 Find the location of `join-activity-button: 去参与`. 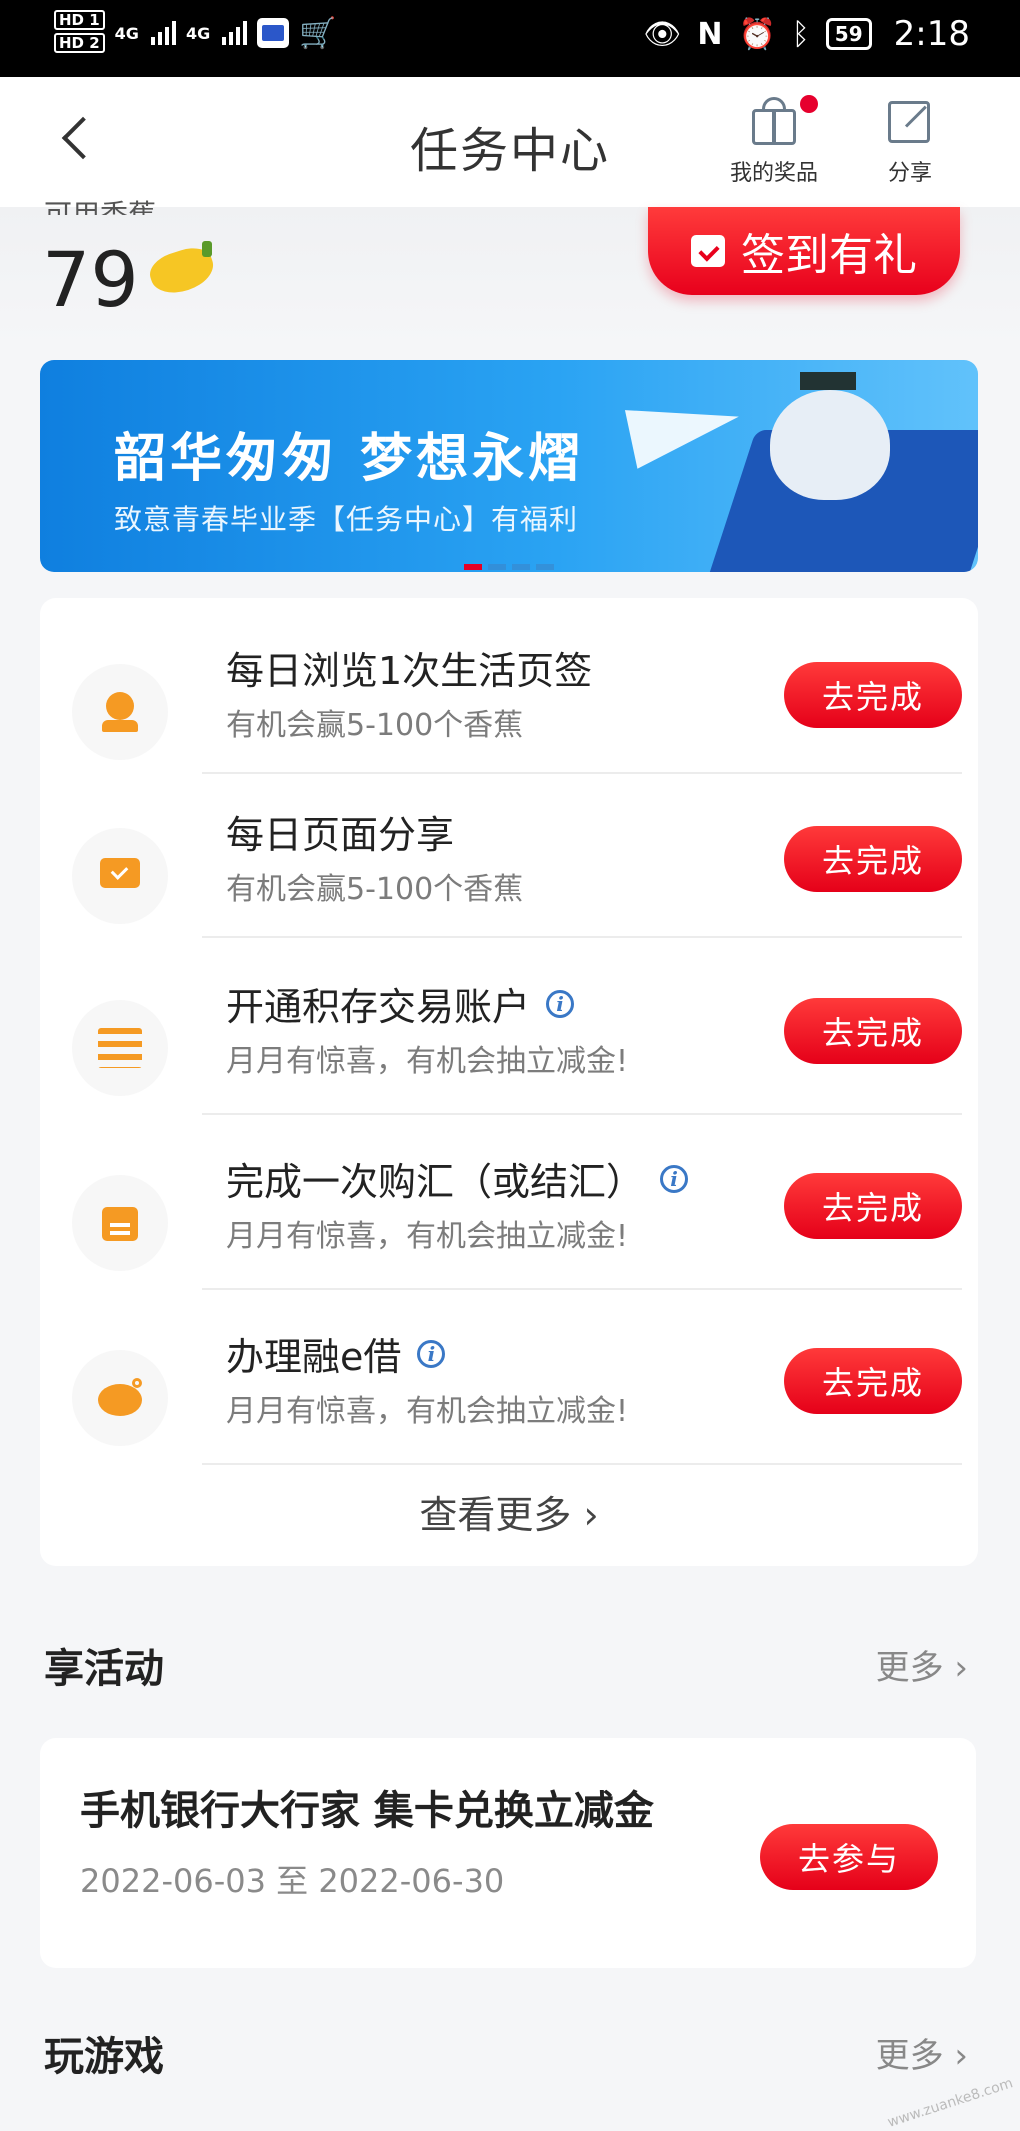

join-activity-button: 去参与 is located at coordinates (849, 1857).